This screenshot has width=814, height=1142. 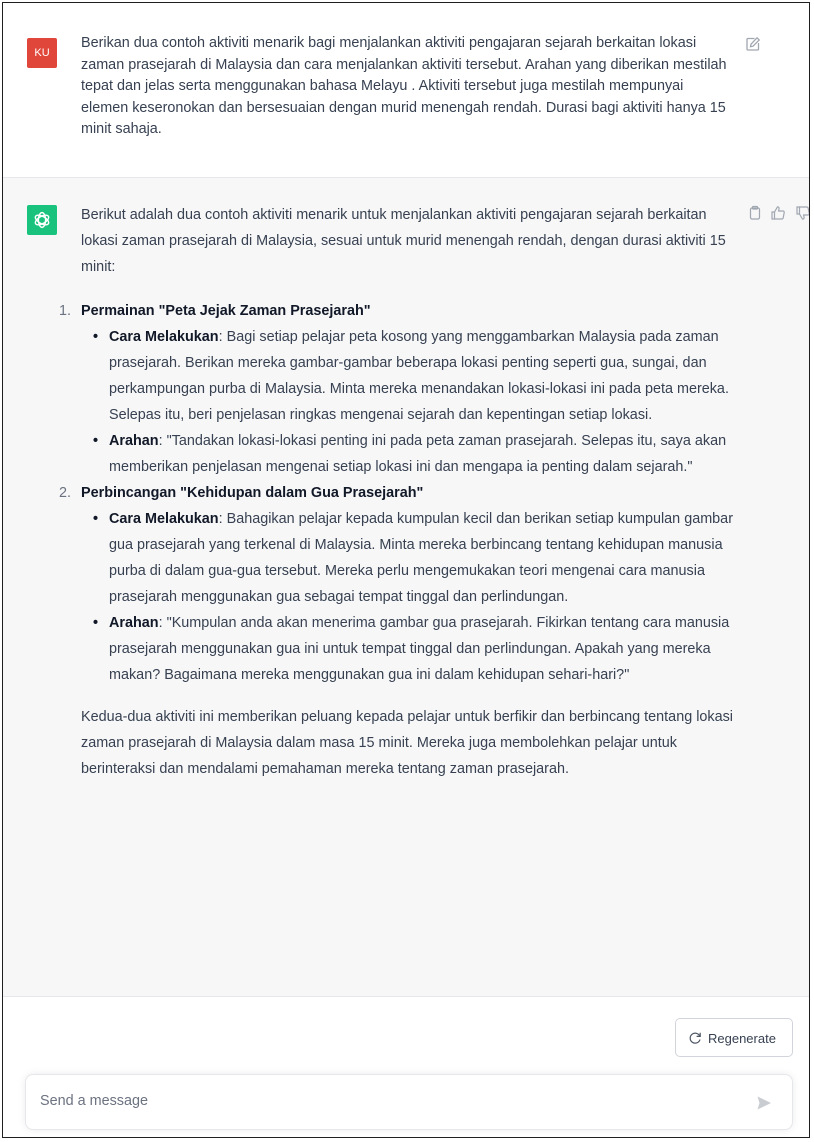 I want to click on message-actions, so click(x=778, y=214).